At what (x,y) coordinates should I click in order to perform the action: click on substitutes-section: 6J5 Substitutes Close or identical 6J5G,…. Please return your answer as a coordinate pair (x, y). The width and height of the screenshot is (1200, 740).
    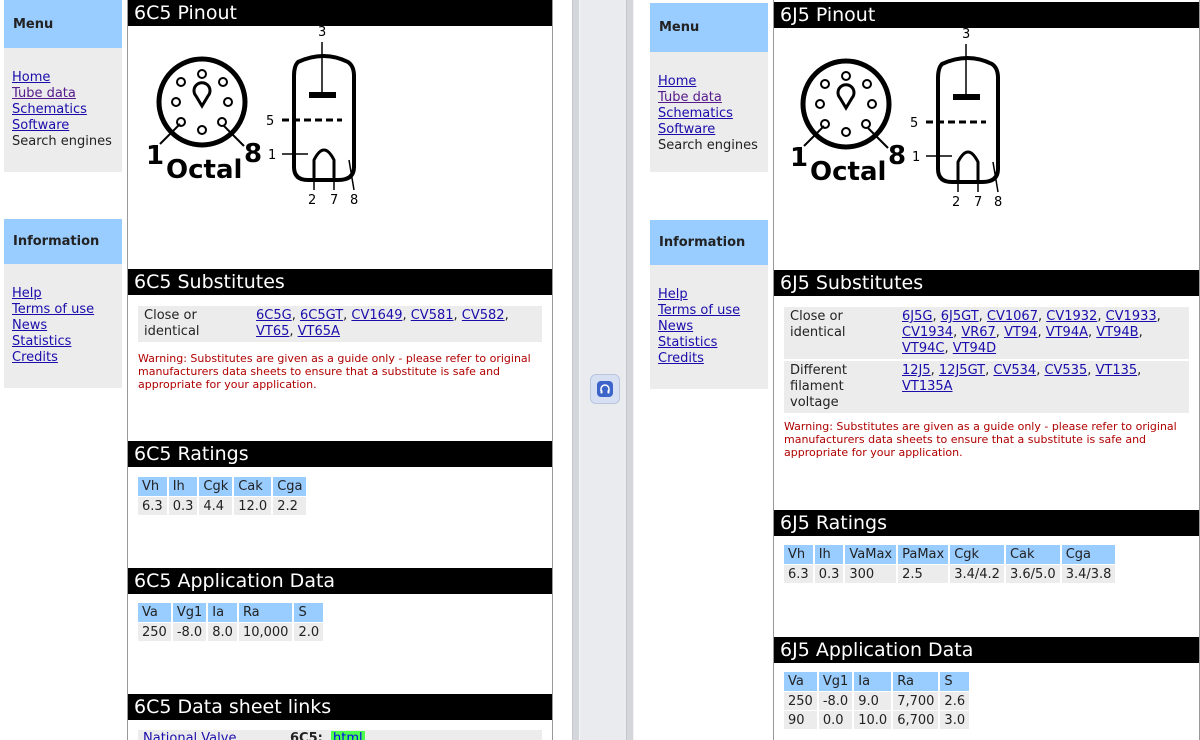
    Looking at the image, I should click on (986, 364).